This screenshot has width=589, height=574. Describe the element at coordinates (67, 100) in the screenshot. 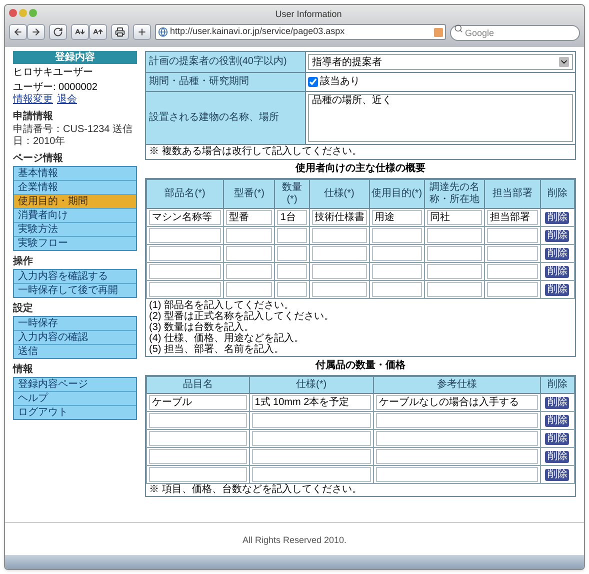

I see `user-link: 退会` at that location.